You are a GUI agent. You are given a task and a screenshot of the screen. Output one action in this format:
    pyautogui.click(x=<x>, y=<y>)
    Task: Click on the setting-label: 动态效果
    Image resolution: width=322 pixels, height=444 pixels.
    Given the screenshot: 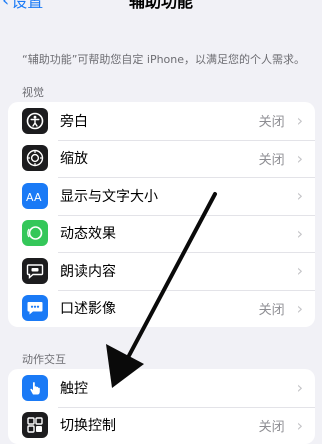 What is the action you would take?
    pyautogui.click(x=172, y=233)
    